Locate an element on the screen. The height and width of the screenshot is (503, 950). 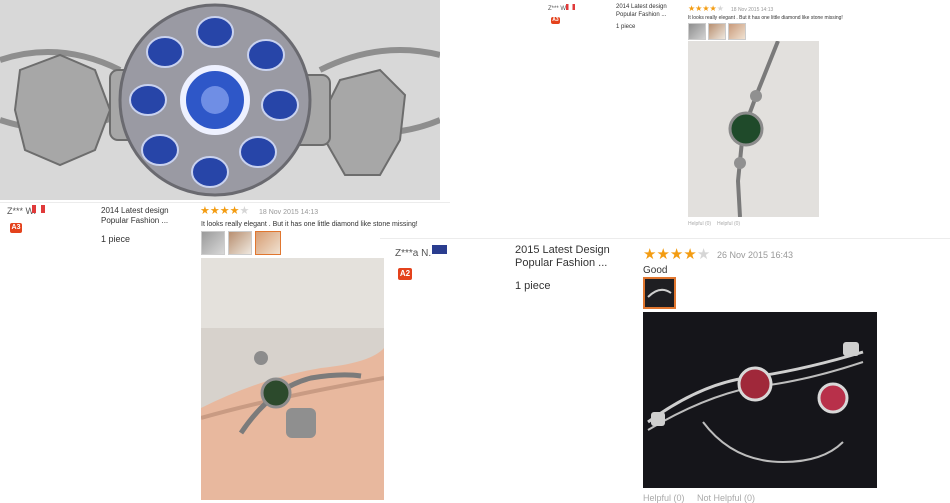
green-bracelet-illustration is located at coordinates (753, 129).